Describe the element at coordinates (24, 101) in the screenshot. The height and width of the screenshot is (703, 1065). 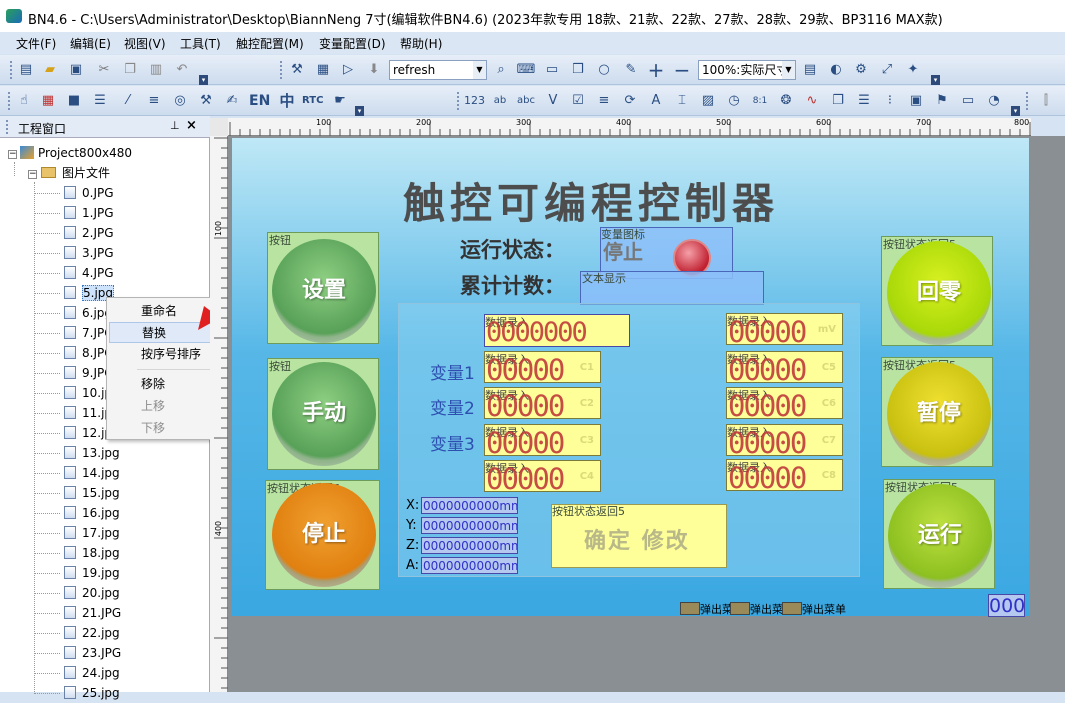
I see `hand-pointer-icon: ☝` at that location.